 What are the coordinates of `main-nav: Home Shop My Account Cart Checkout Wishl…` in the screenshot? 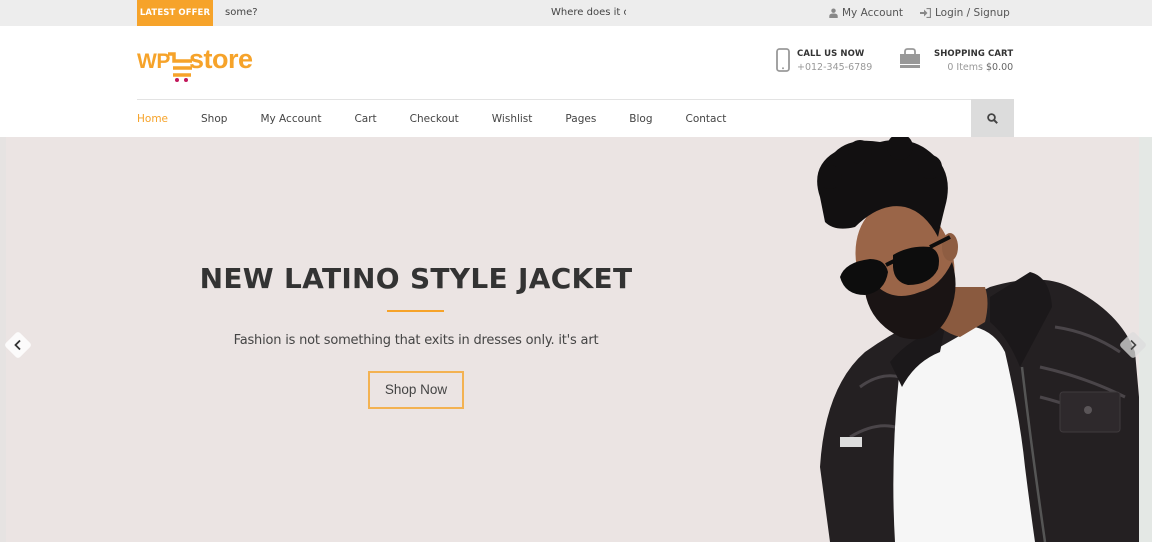 It's located at (431, 118).